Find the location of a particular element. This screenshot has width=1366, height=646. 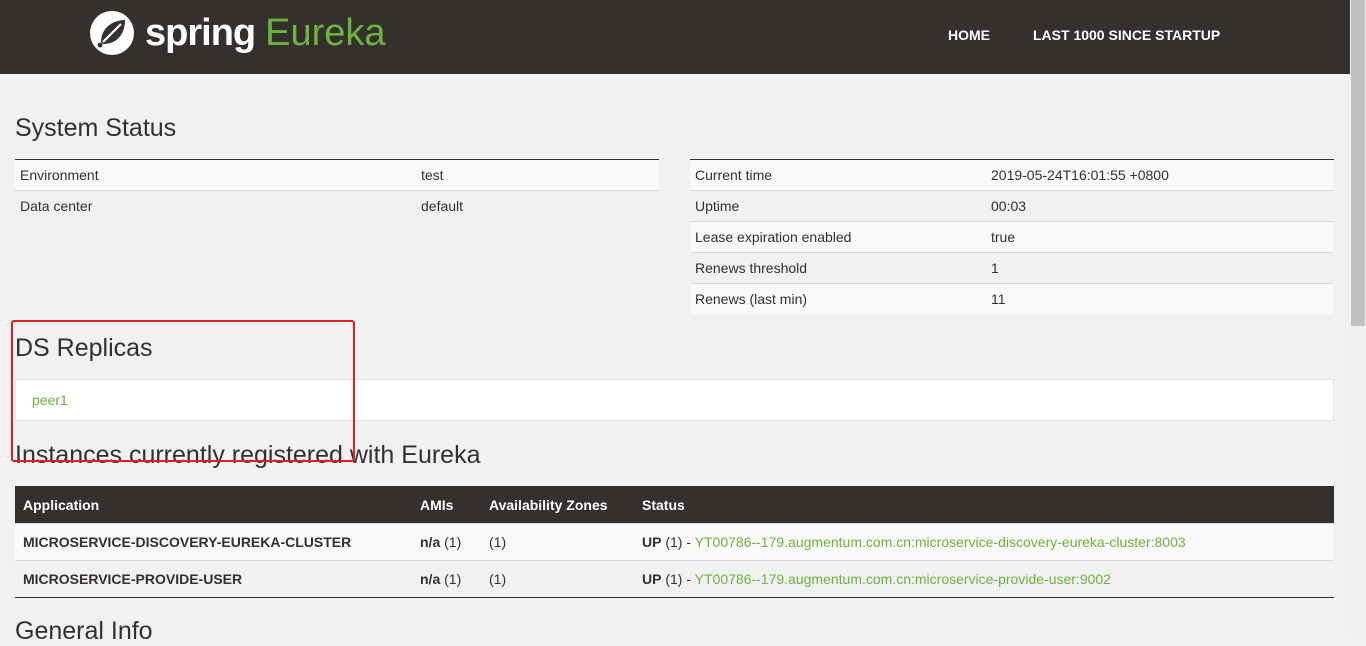

status-label: Renews (last min) is located at coordinates (838, 298).